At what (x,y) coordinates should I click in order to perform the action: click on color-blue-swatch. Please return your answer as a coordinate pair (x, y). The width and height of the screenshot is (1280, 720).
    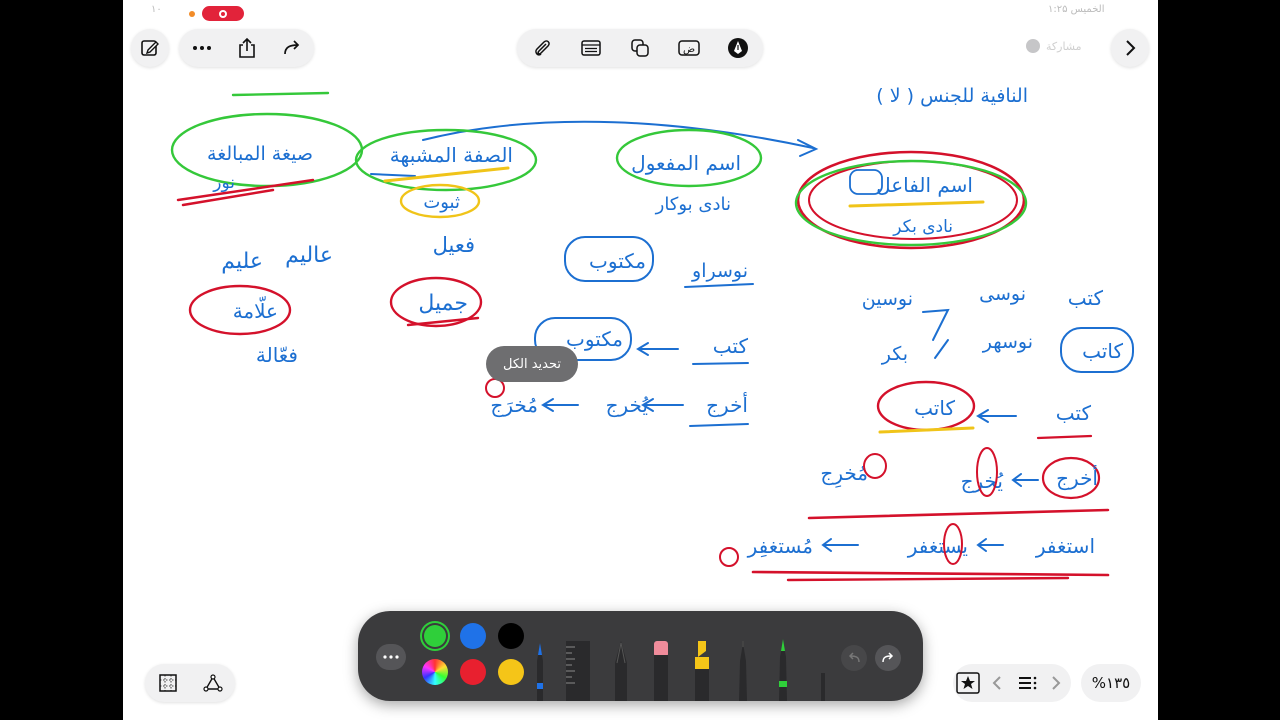
    Looking at the image, I should click on (473, 636).